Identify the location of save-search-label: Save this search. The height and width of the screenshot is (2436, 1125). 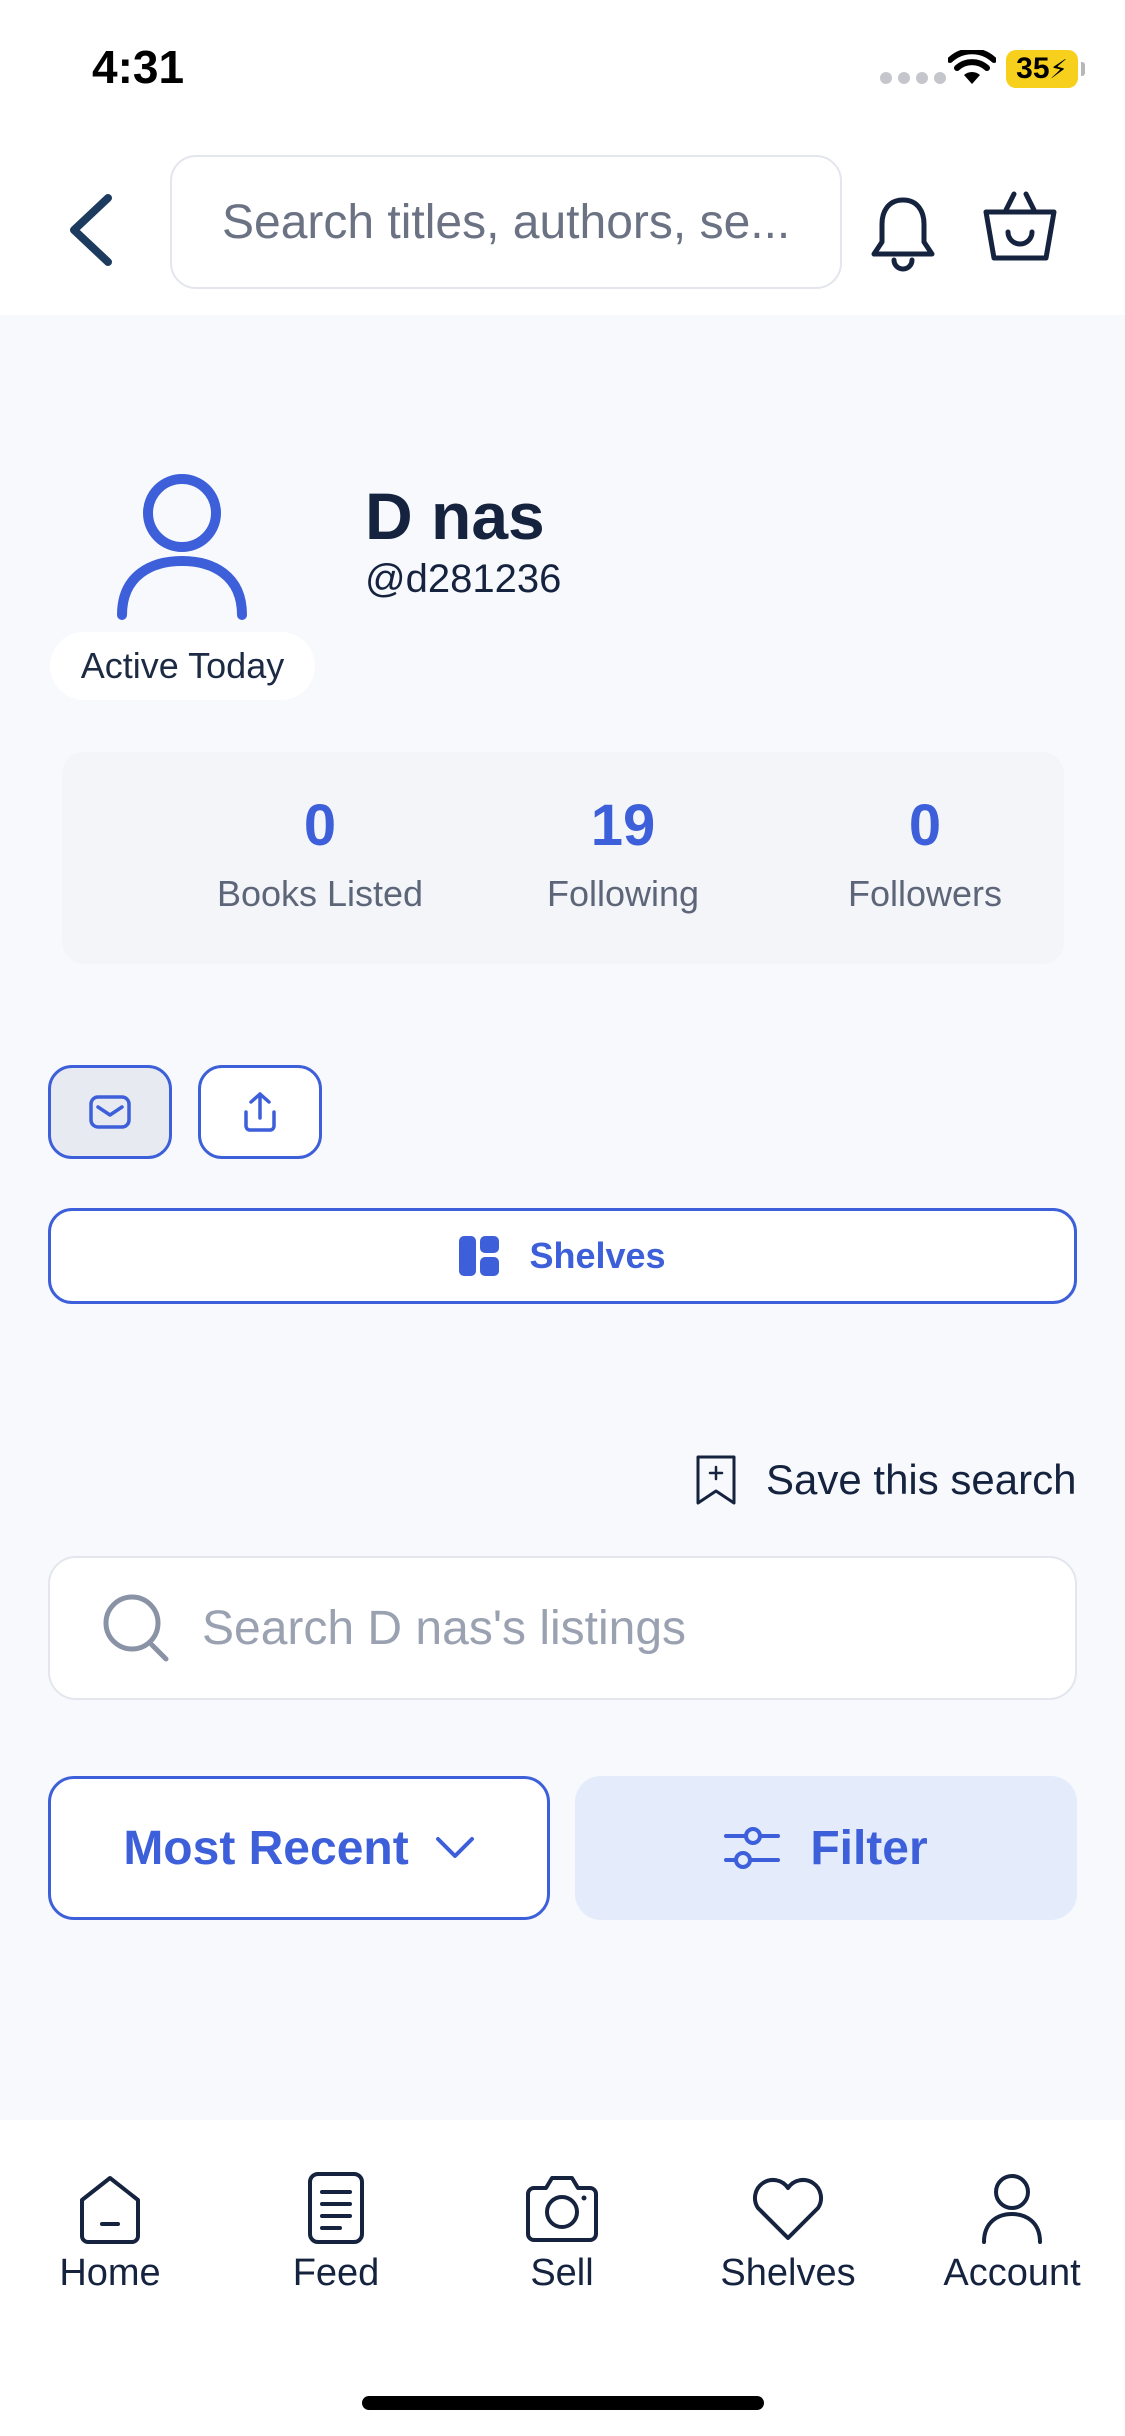
(921, 1479).